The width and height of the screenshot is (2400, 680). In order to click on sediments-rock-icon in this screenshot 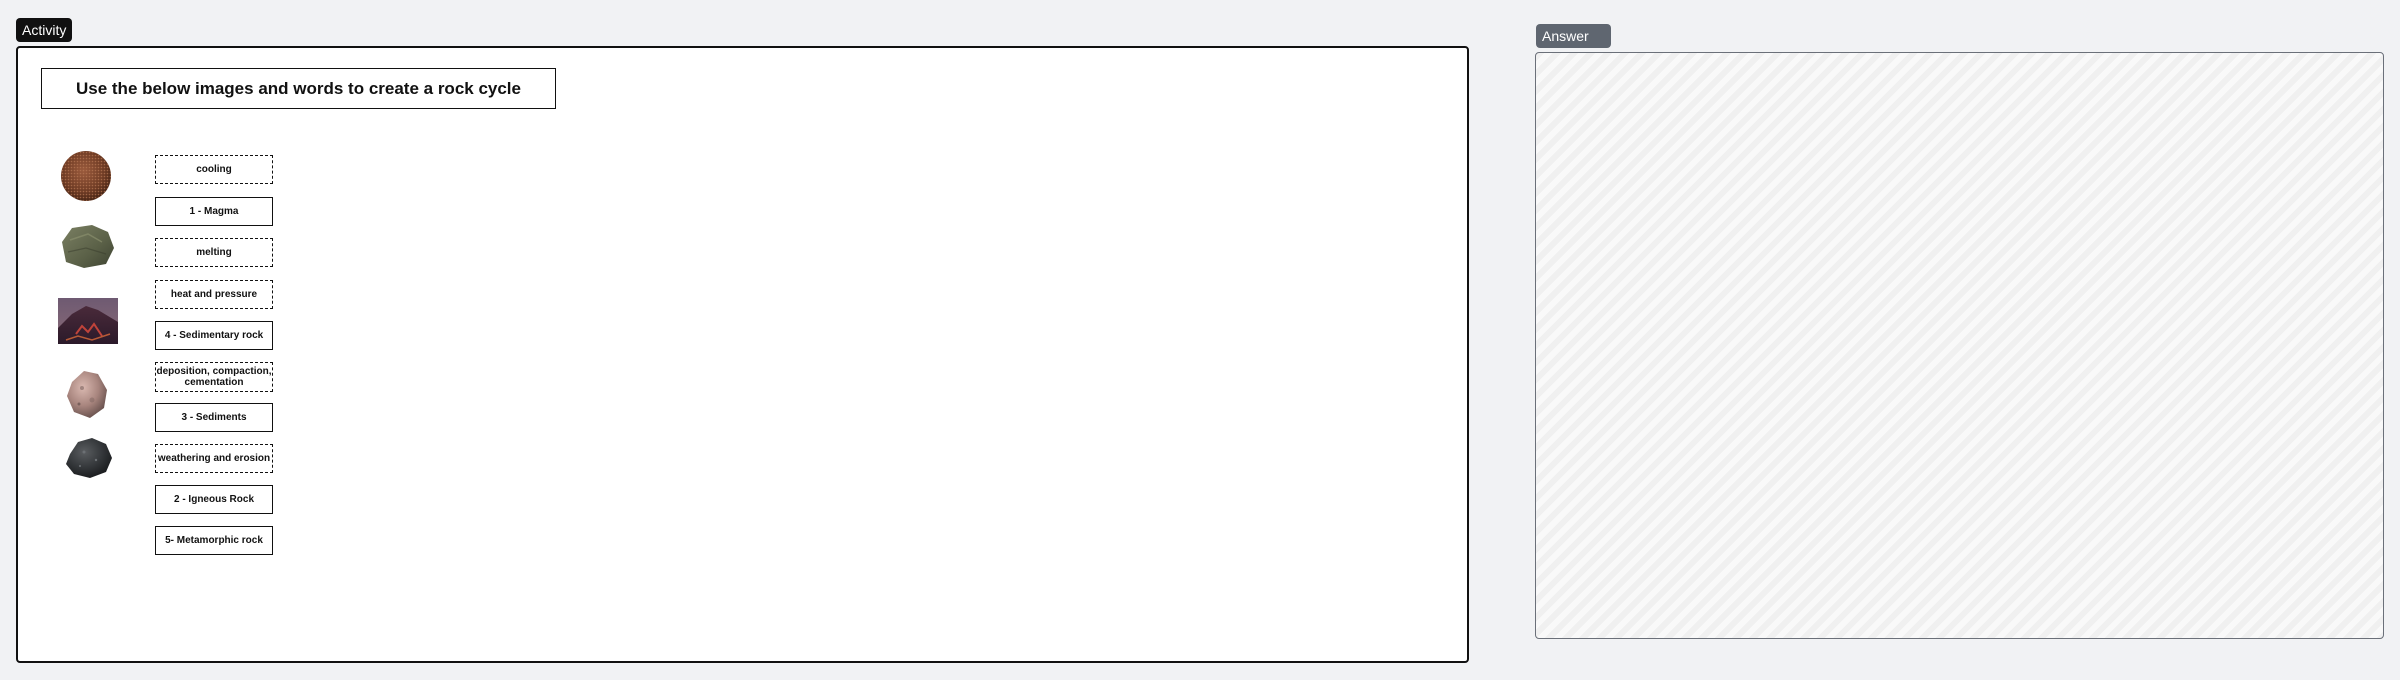, I will do `click(86, 176)`.